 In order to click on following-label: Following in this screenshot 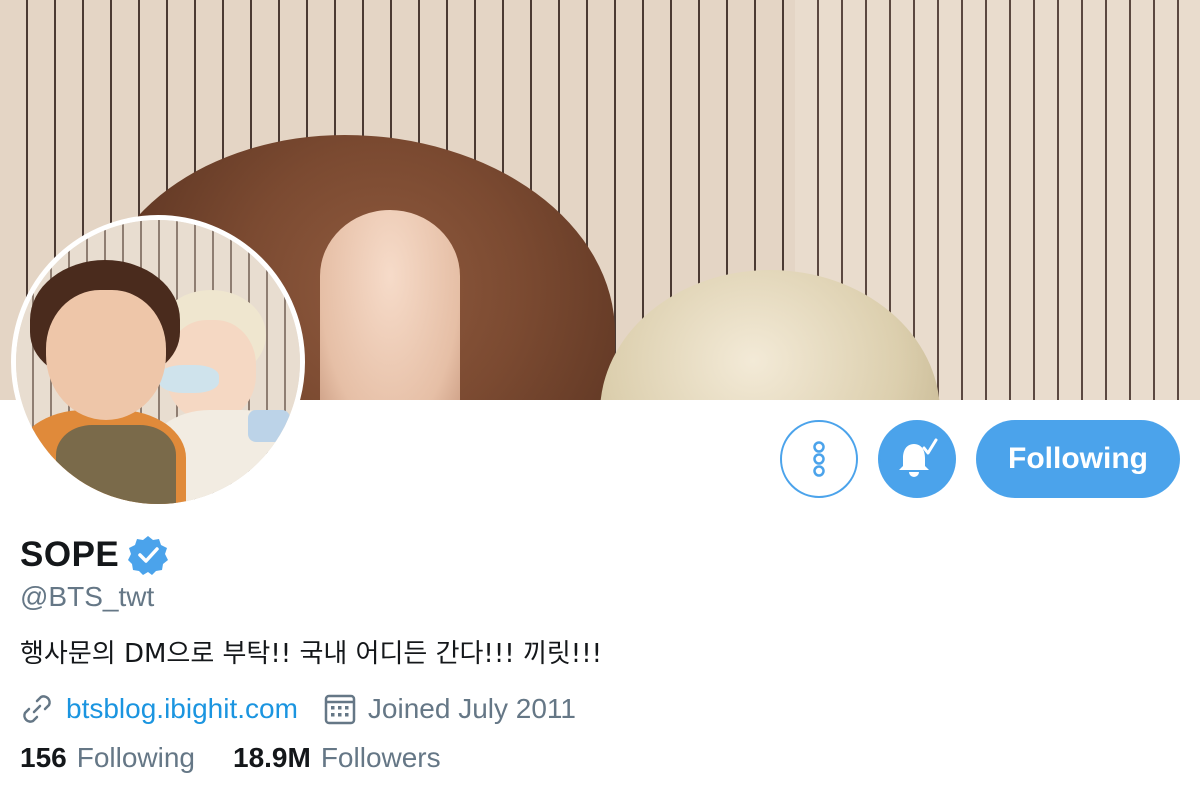, I will do `click(135, 757)`.